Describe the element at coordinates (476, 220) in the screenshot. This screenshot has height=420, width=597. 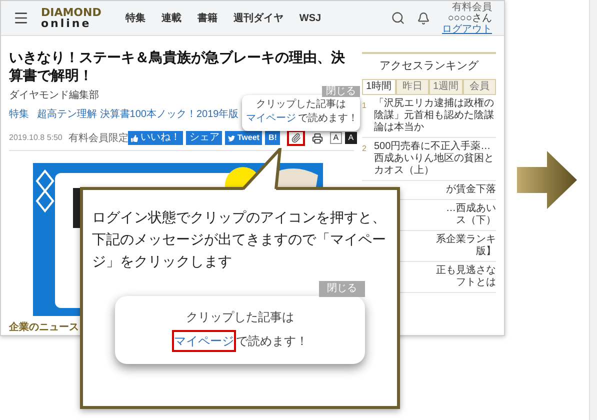
I see `ranking-headline: ス（下）` at that location.